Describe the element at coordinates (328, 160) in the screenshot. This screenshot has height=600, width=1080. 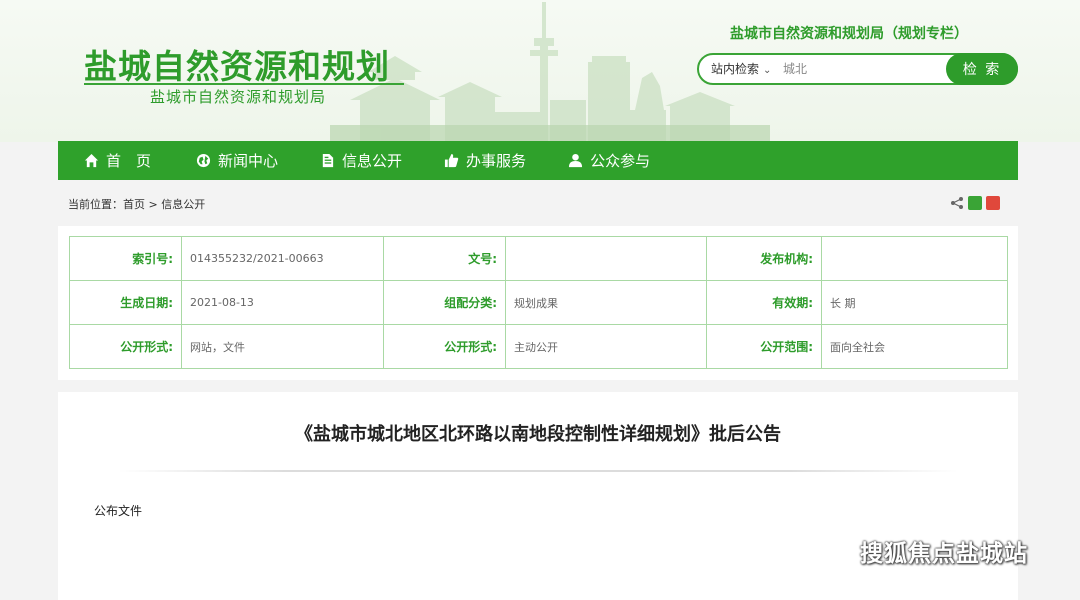
I see `document-icon` at that location.